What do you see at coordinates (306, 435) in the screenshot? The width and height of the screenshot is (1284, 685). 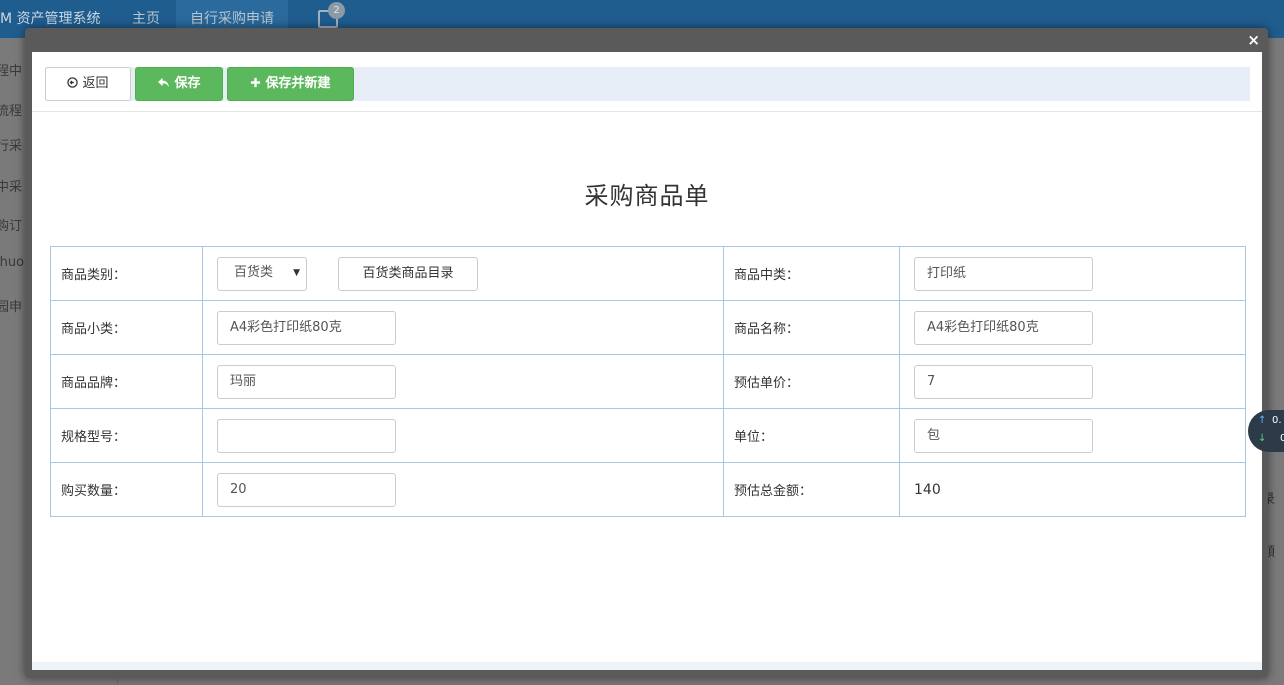 I see `spec-input` at bounding box center [306, 435].